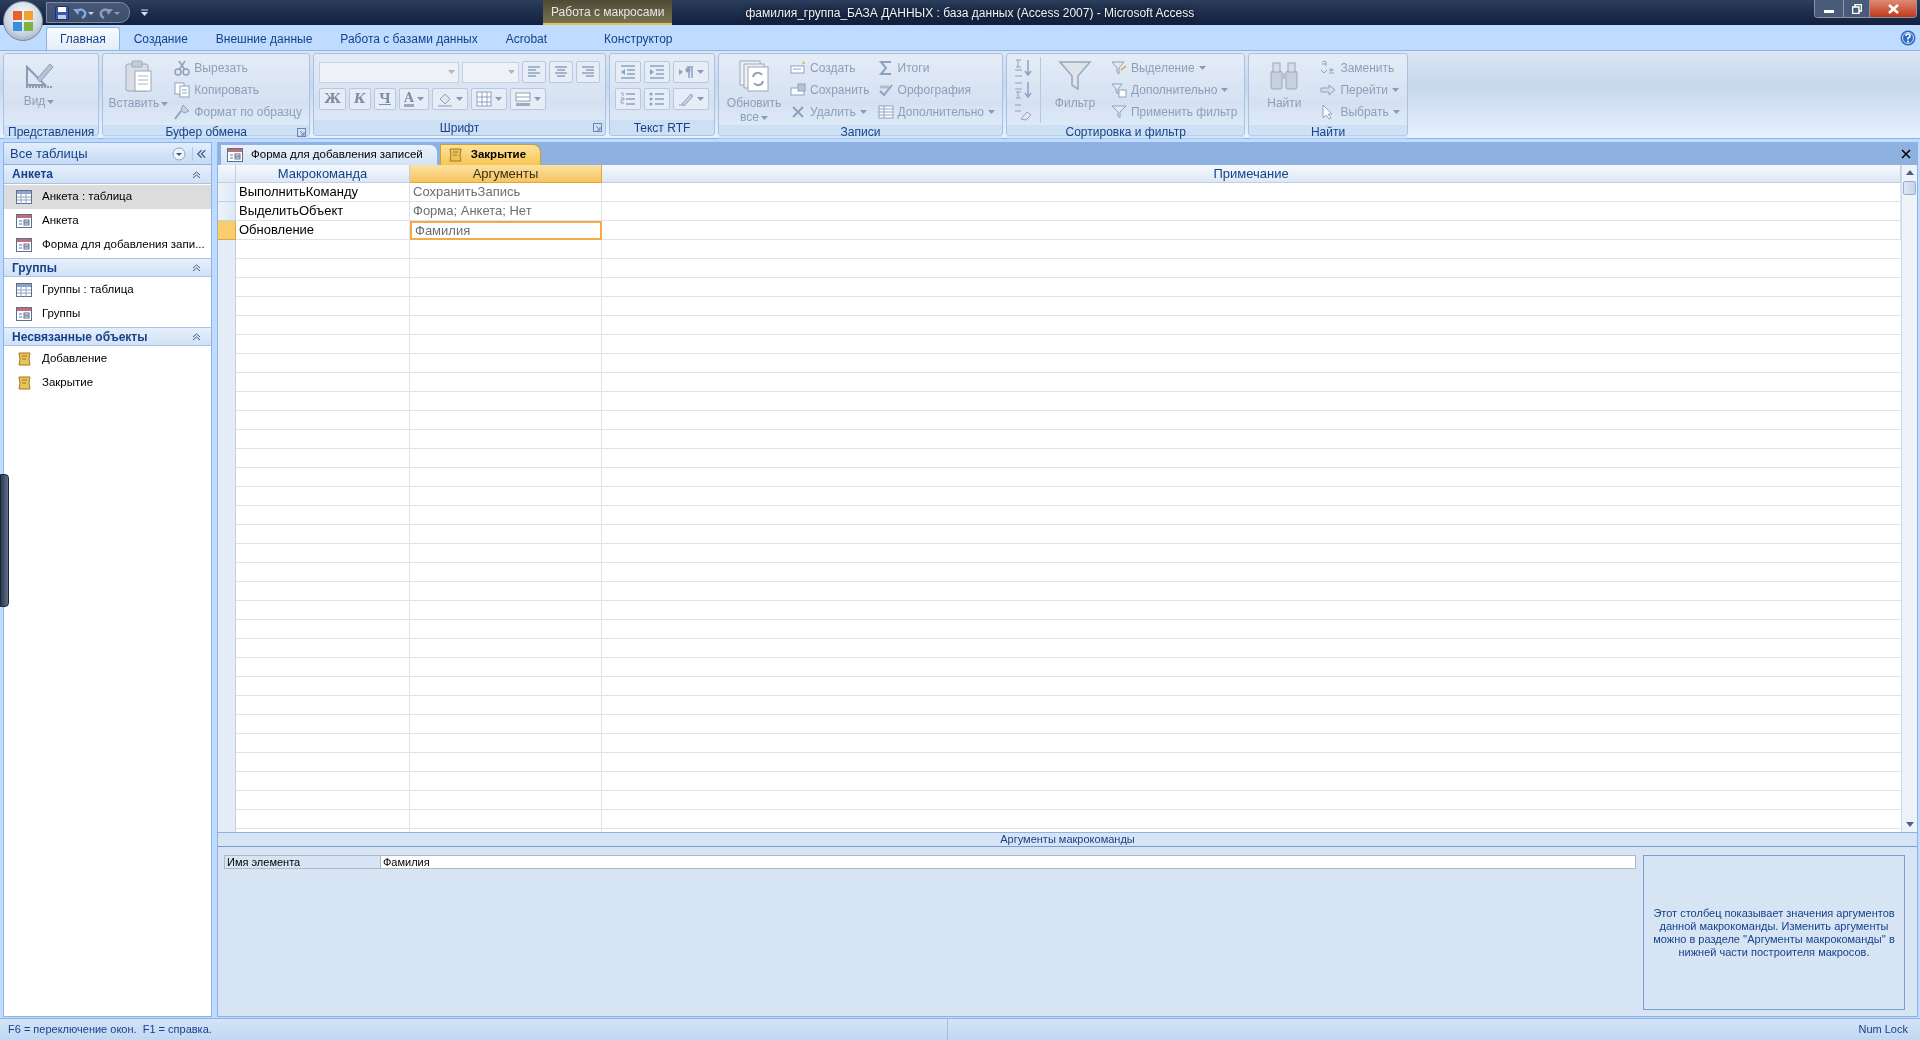  I want to click on document-tab: Закрытие, so click(490, 154).